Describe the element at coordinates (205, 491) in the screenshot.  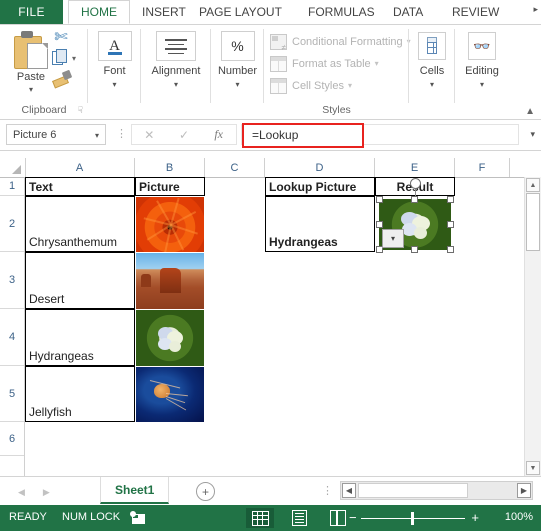
I see `add-sheet-button: +` at that location.